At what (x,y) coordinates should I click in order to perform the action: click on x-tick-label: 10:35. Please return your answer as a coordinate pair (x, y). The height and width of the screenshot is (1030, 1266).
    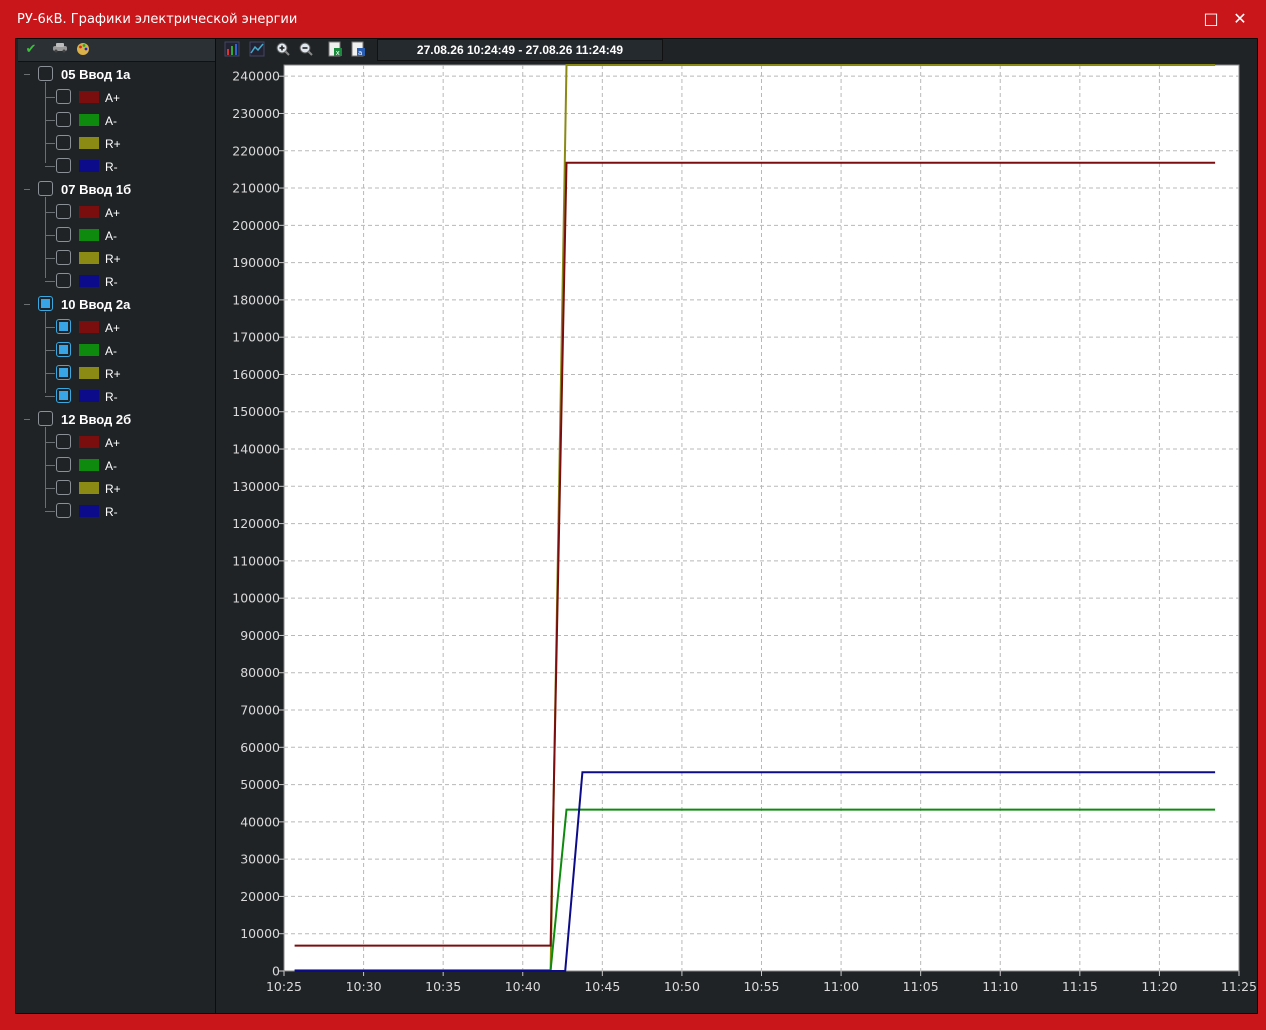
    Looking at the image, I should click on (443, 986).